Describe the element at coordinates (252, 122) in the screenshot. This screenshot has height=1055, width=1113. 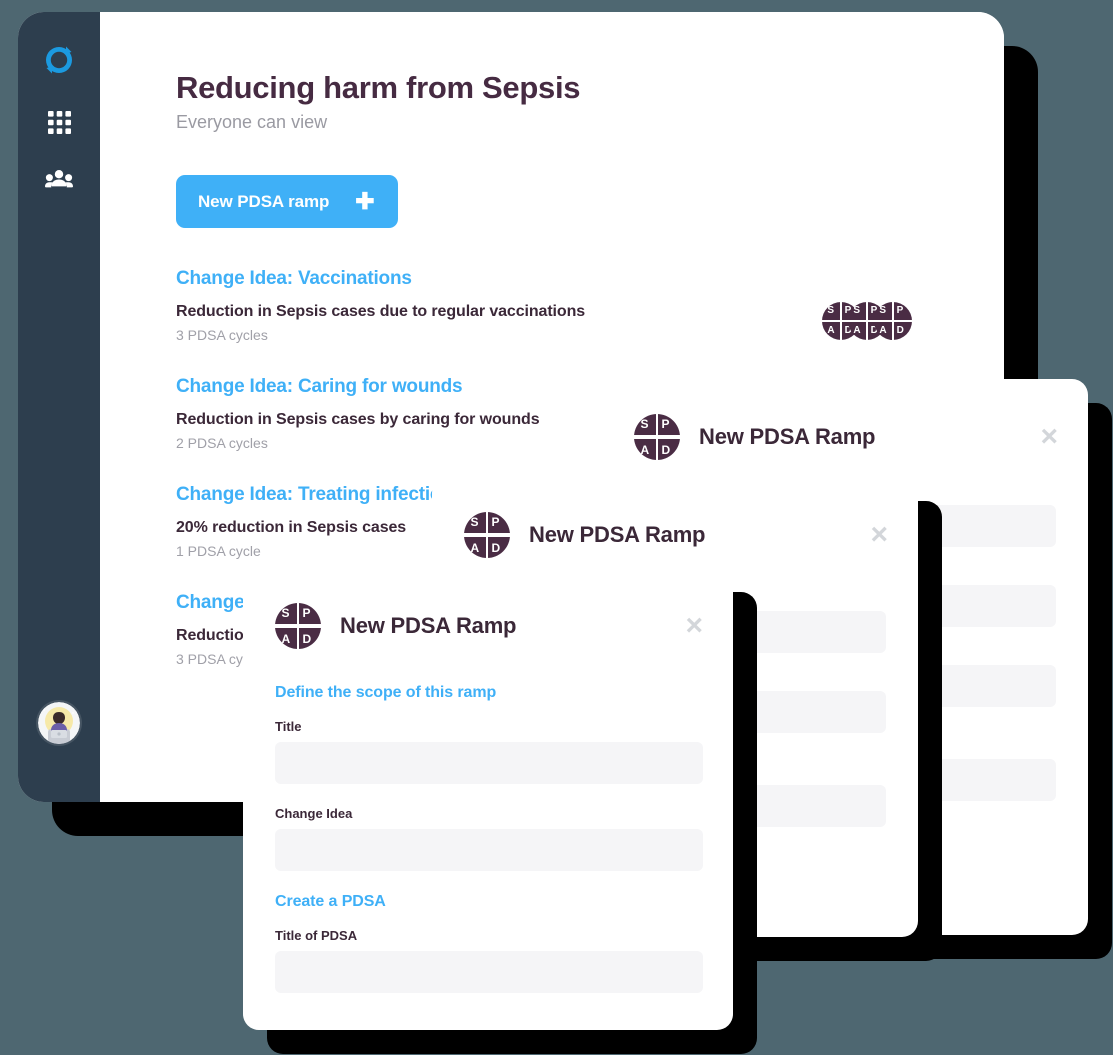
I see `page-subtitle: Everyone can view` at that location.